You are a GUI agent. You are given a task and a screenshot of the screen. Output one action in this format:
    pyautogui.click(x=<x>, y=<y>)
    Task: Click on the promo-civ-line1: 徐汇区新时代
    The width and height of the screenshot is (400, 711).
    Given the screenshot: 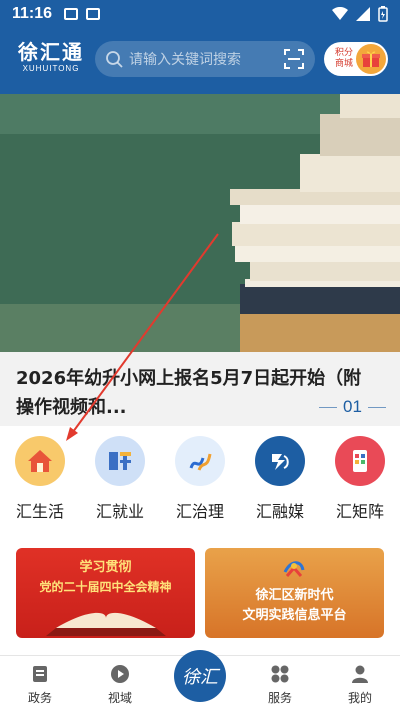 What is the action you would take?
    pyautogui.click(x=294, y=595)
    